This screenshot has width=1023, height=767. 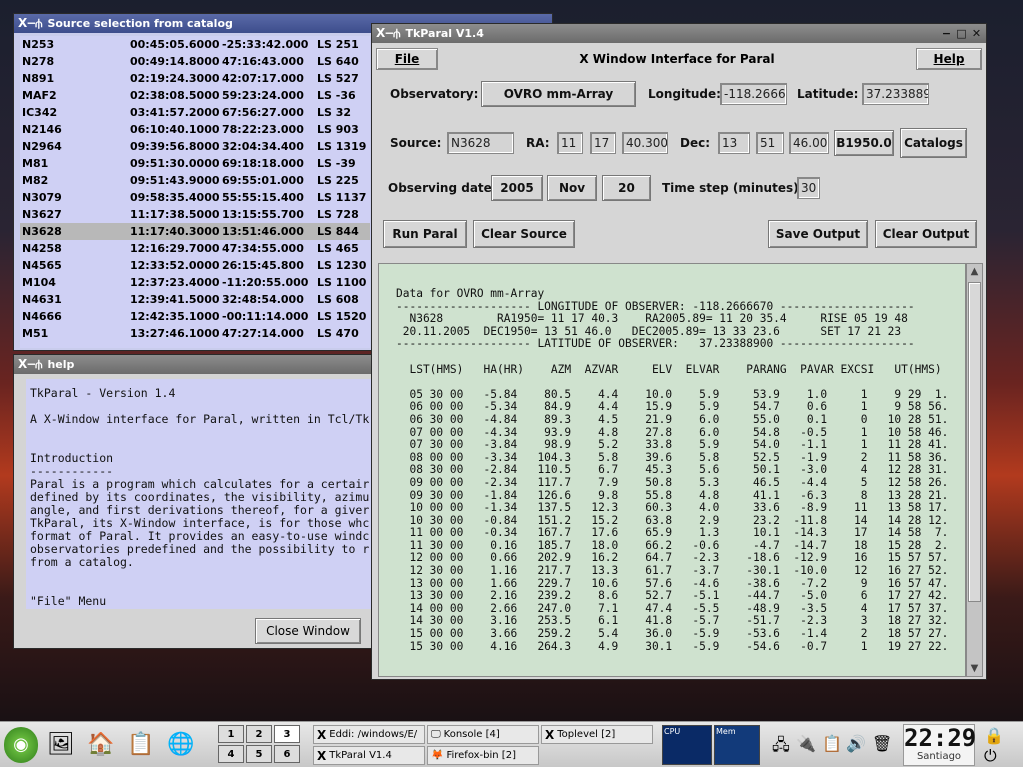 I want to click on desktop-pager: 1 2 3 4 5 6, so click(x=260, y=745).